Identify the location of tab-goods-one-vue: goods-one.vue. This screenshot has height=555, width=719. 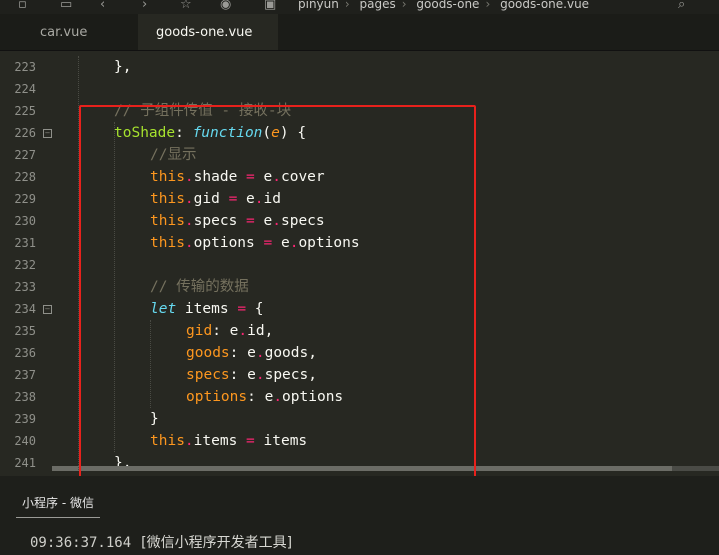
(208, 32).